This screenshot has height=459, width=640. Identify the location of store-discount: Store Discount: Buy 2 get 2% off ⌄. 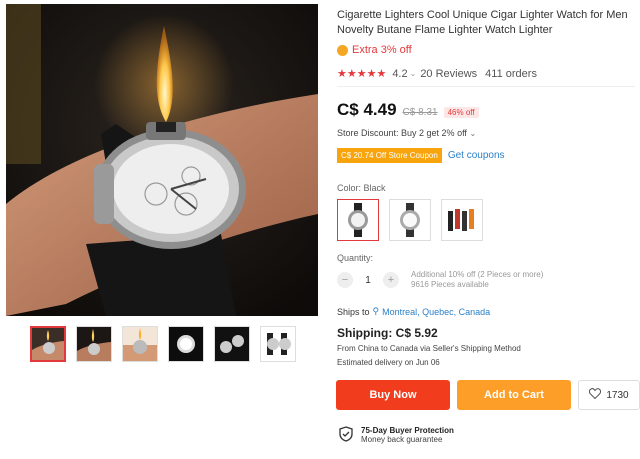
(406, 133).